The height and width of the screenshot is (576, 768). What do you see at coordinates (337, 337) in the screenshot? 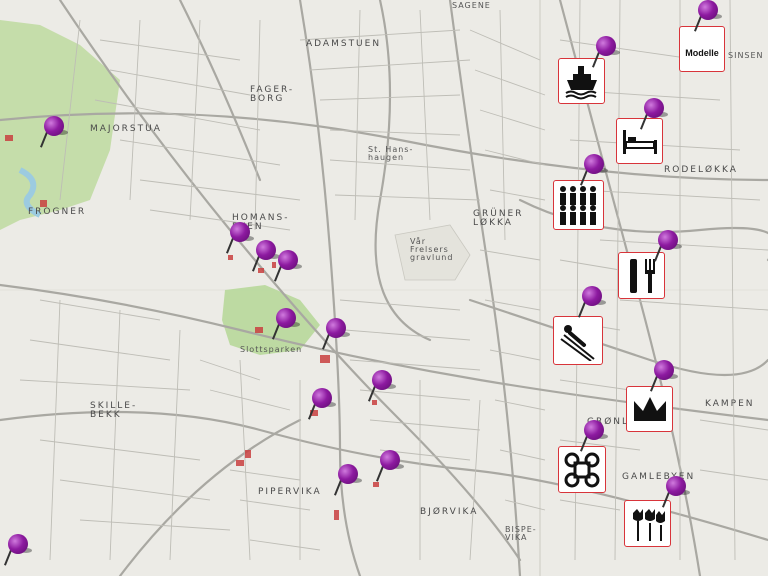
I see `map-pin-palace` at bounding box center [337, 337].